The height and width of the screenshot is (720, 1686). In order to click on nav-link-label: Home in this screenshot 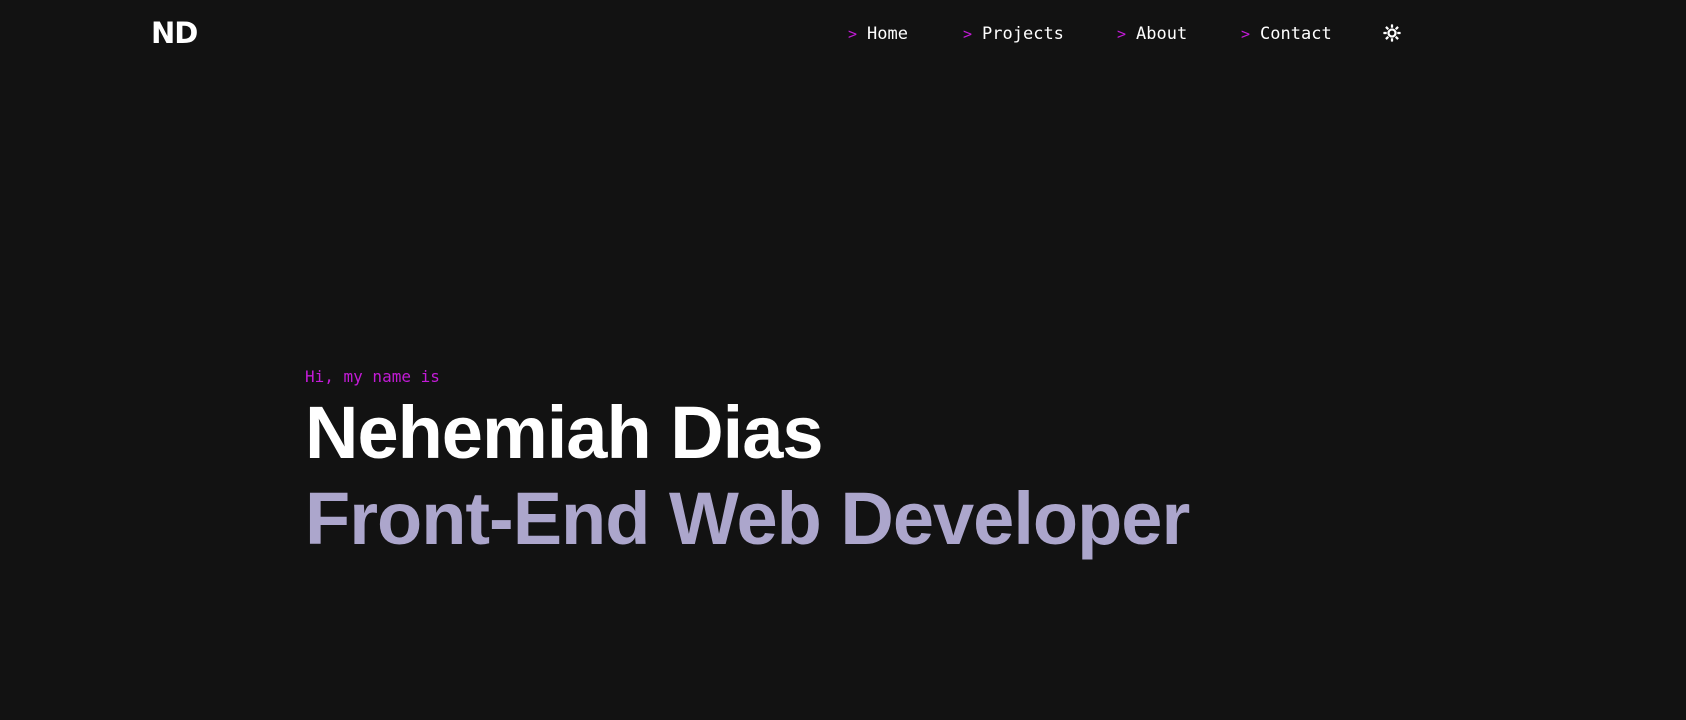, I will do `click(887, 34)`.